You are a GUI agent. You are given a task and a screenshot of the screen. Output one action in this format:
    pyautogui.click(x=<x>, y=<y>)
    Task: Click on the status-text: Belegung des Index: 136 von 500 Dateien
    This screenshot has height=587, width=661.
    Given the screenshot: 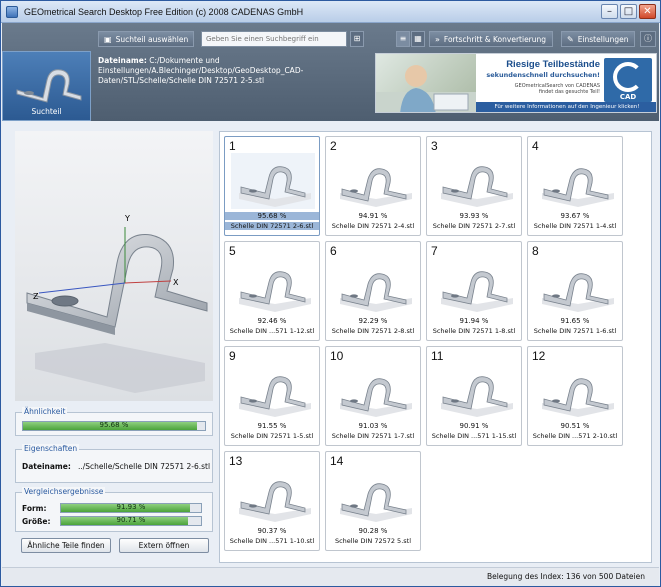 What is the action you would take?
    pyautogui.click(x=565, y=576)
    